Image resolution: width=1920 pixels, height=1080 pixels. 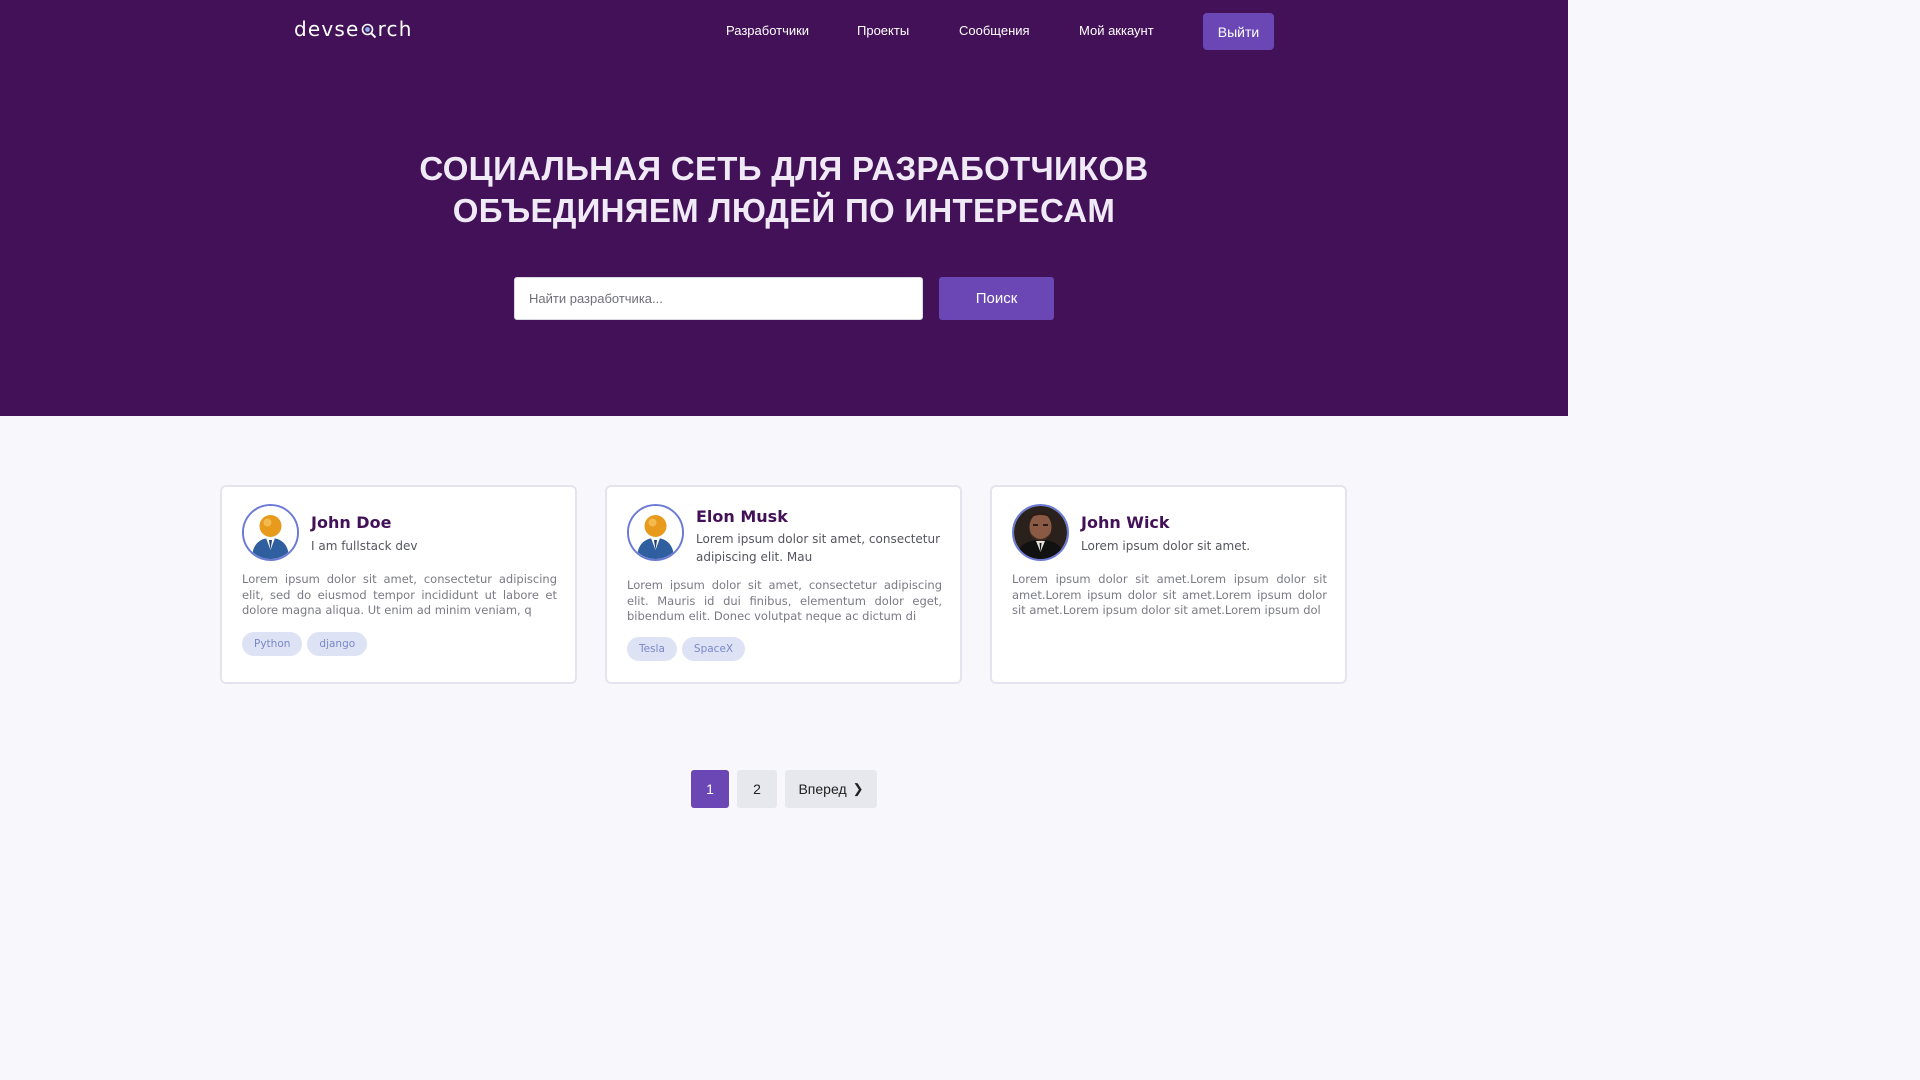 I want to click on skill-tags: Python django, so click(x=305, y=644).